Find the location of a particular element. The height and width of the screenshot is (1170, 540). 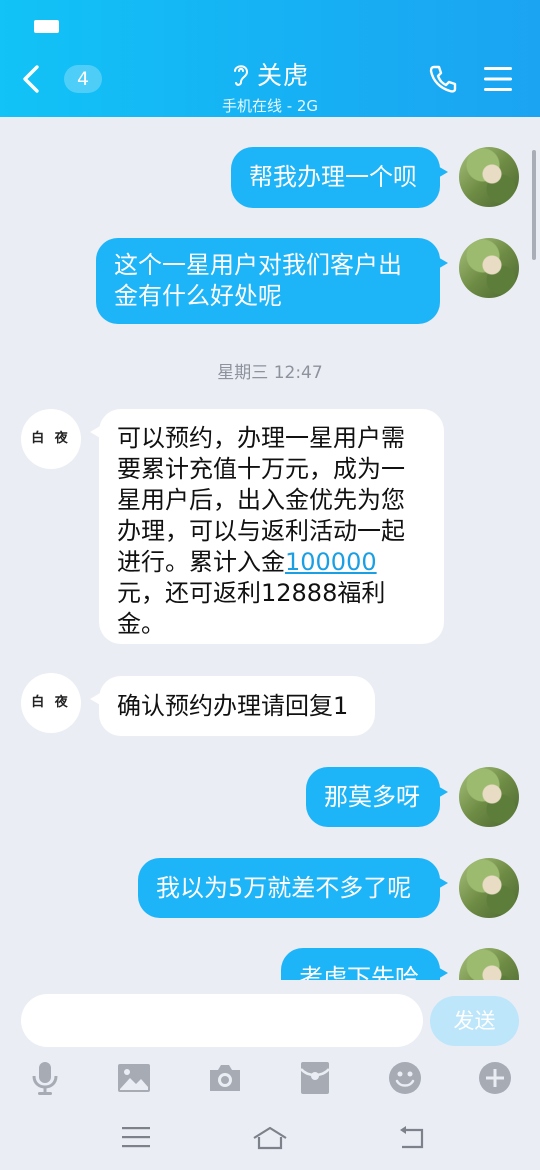

image-icon is located at coordinates (134, 1078).